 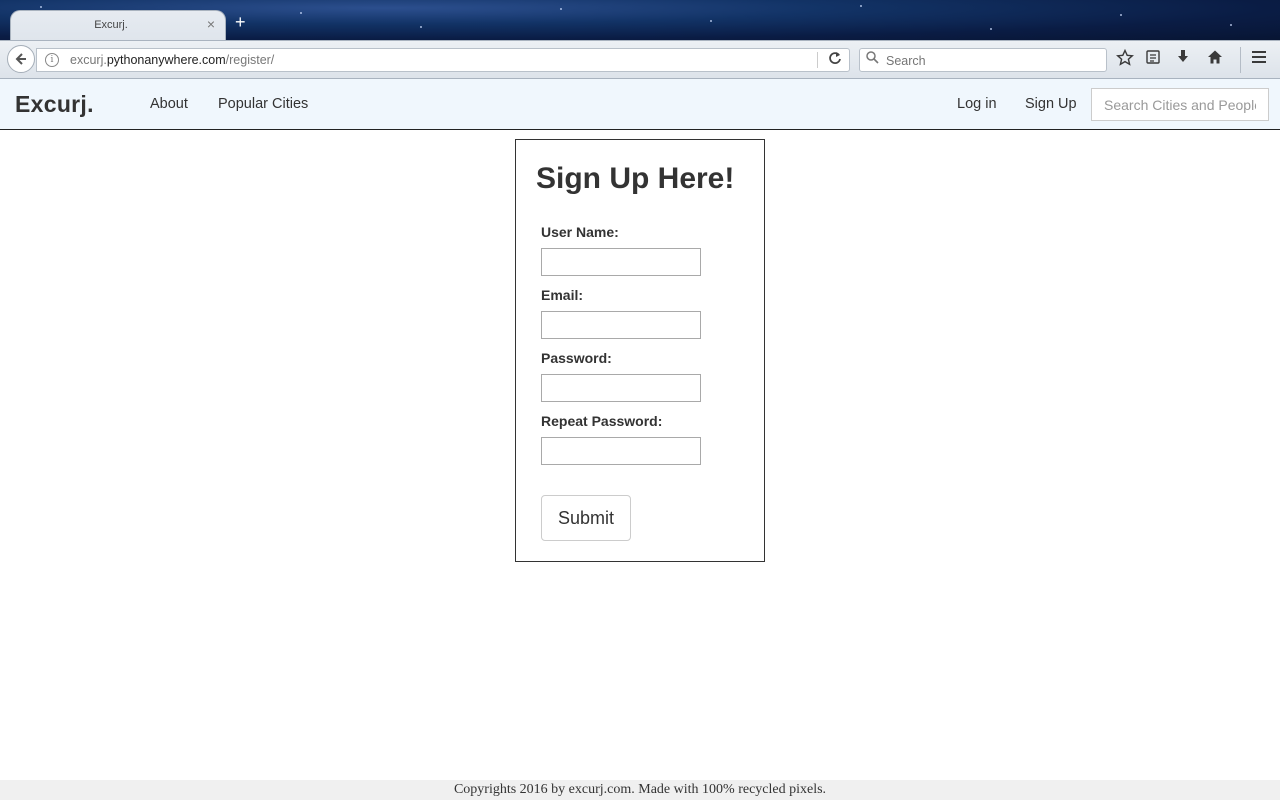 I want to click on site-info-icon: i, so click(x=52, y=60).